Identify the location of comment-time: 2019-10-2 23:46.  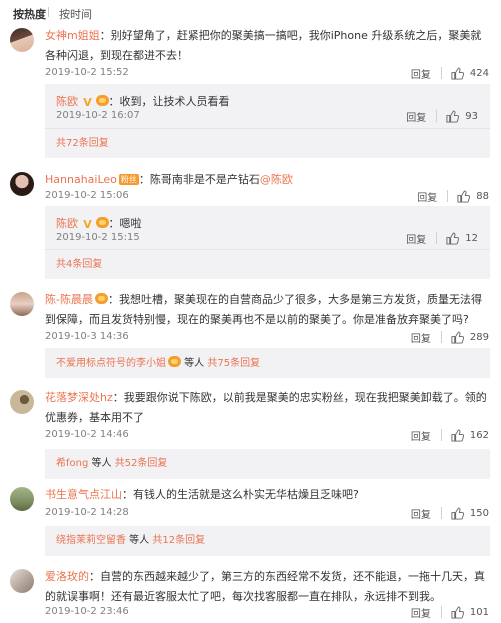
(87, 611).